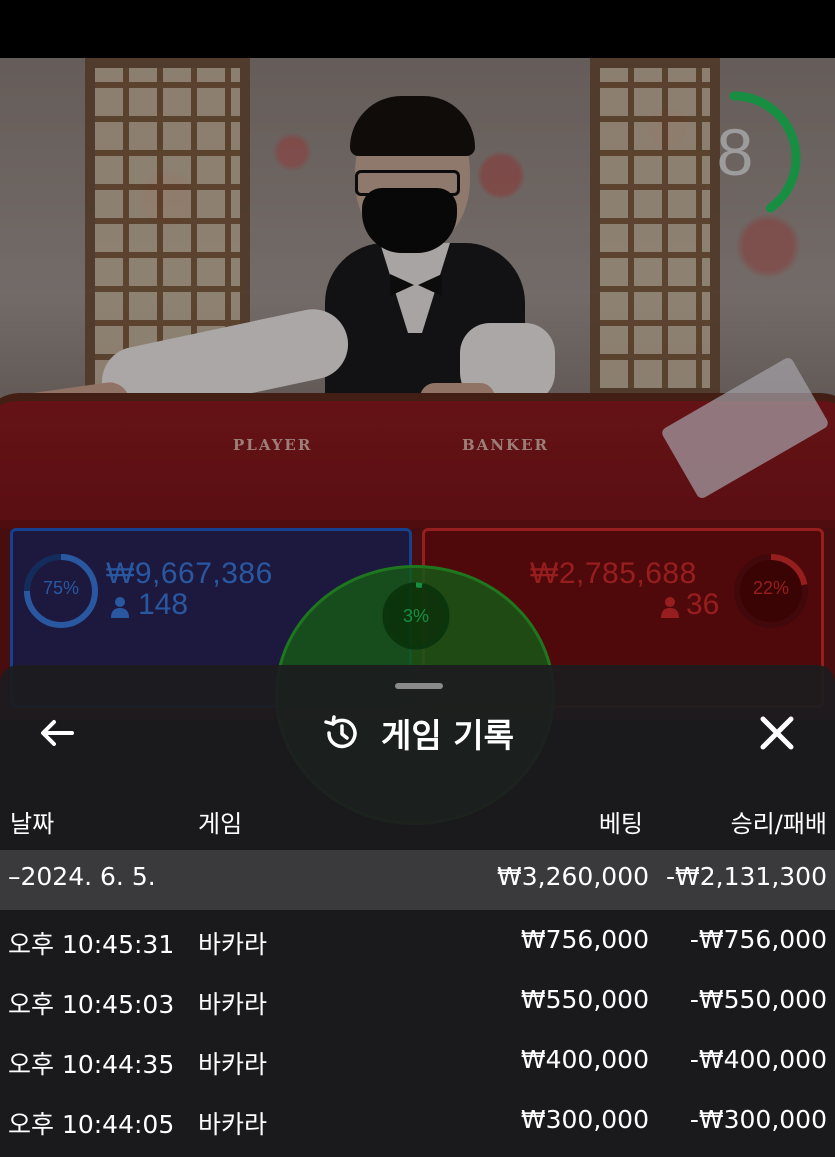 Image resolution: width=835 pixels, height=1157 pixels. What do you see at coordinates (417, 824) in the screenshot?
I see `history-table-header: 날짜 게임 베팅 승리/패배` at bounding box center [417, 824].